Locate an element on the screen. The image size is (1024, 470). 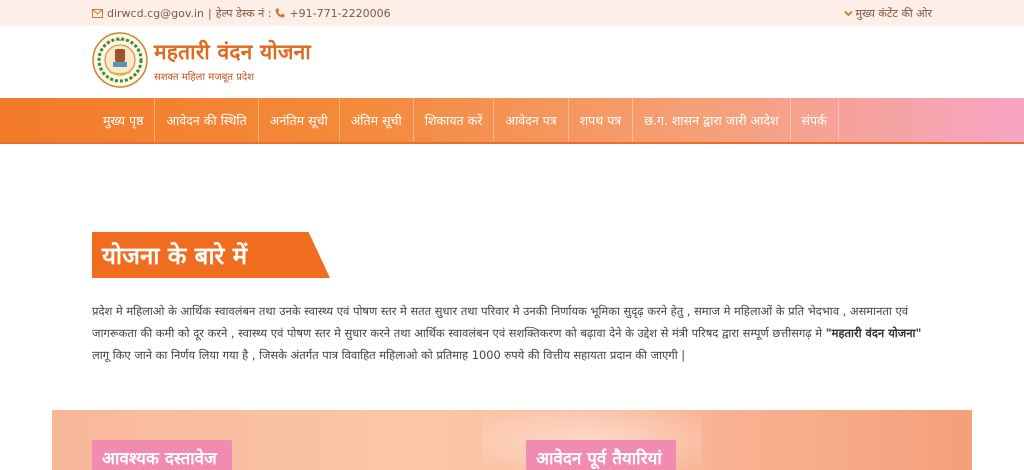
nav-provisional-list: अनंतिम सूची is located at coordinates (299, 120).